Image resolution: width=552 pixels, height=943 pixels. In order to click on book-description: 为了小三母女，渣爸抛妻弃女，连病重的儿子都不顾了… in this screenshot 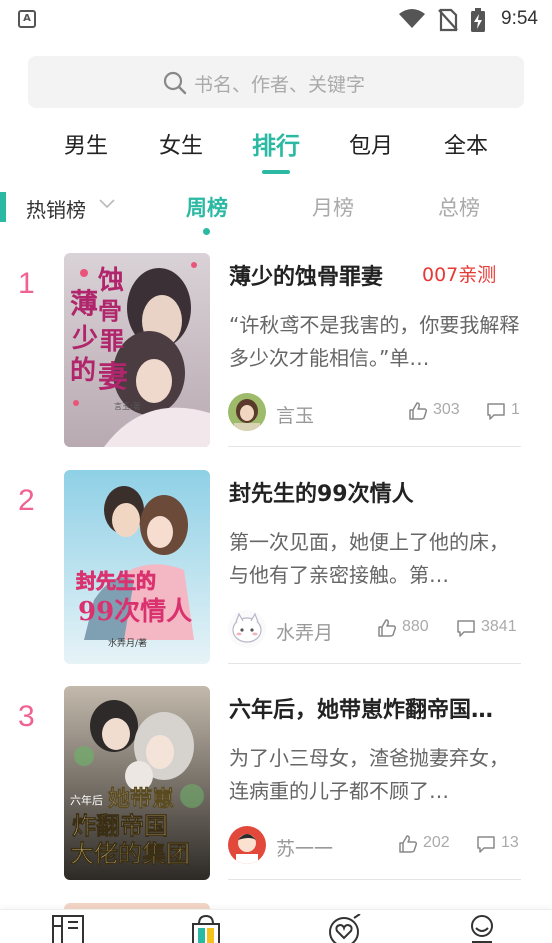, I will do `click(369, 774)`.